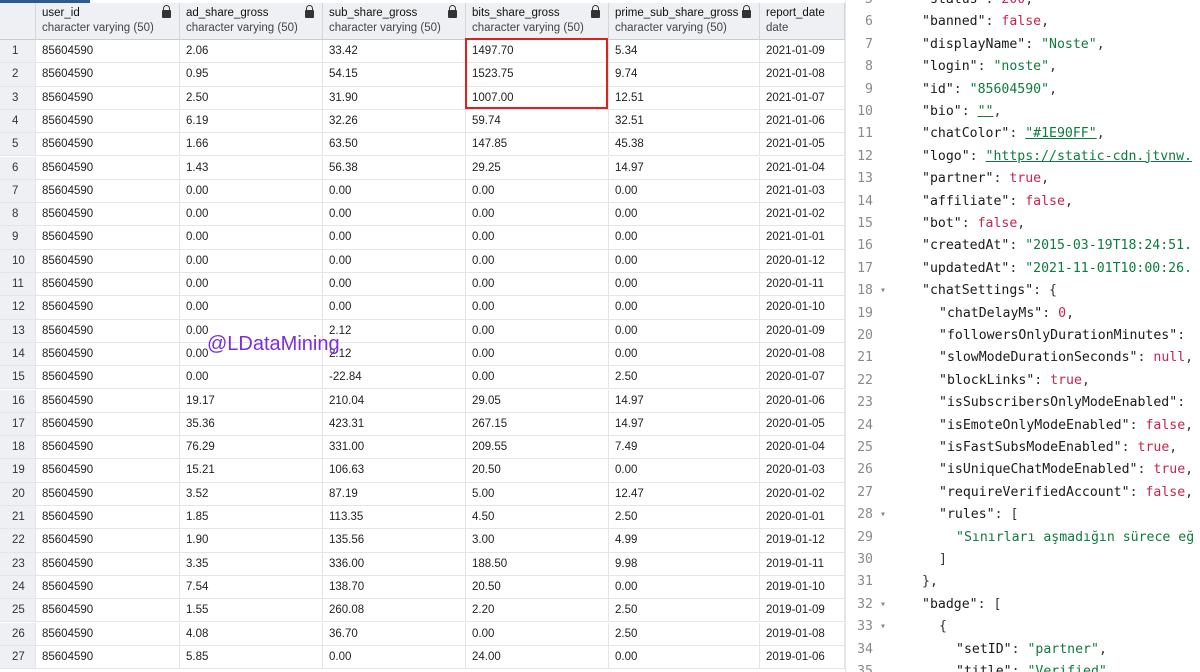  What do you see at coordinates (802, 21) in the screenshot?
I see `column-header-report-date: report_date date` at bounding box center [802, 21].